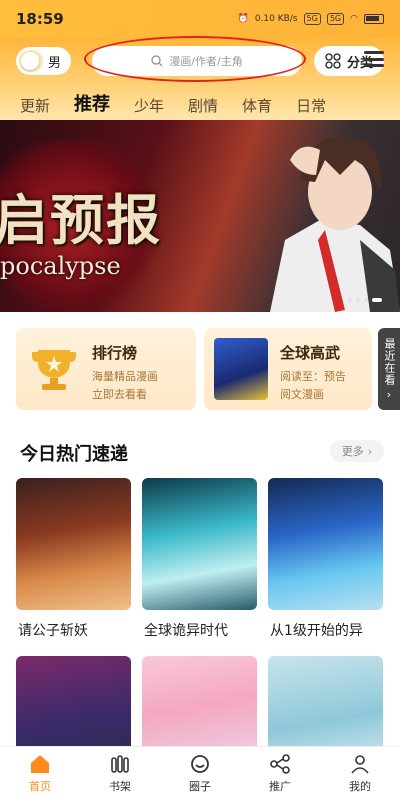 The width and height of the screenshot is (400, 800). I want to click on home-icon, so click(40, 764).